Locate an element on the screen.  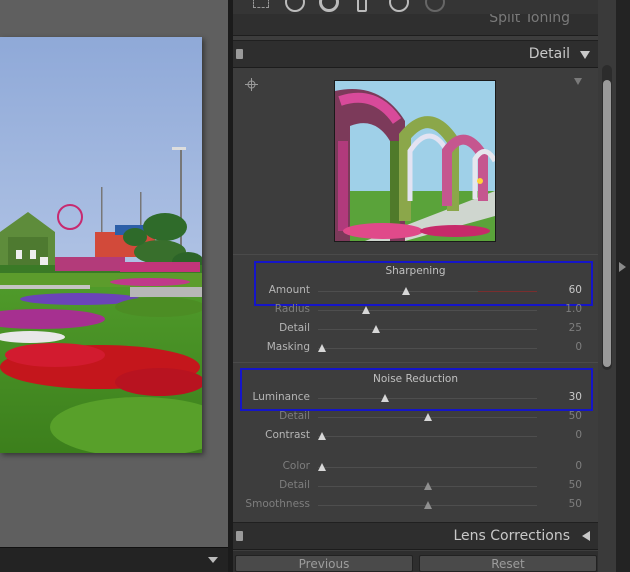
right-panel-edge is located at coordinates (623, 286).